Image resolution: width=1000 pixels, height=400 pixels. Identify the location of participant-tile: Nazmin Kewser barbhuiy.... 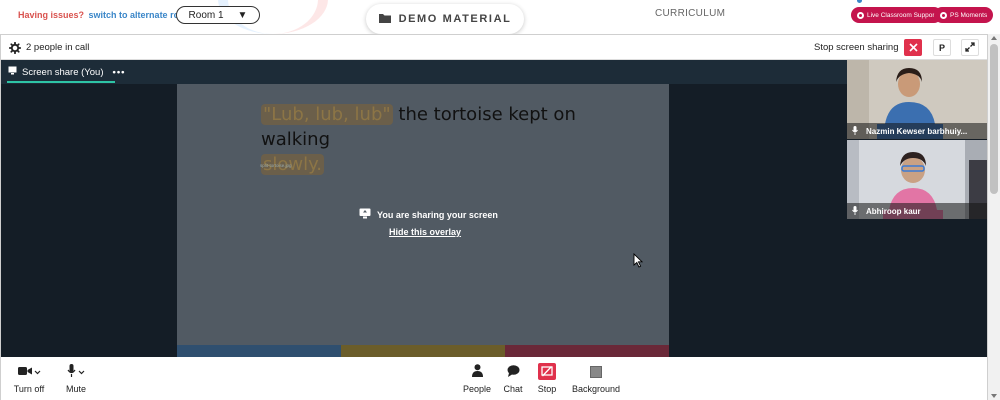
(917, 99).